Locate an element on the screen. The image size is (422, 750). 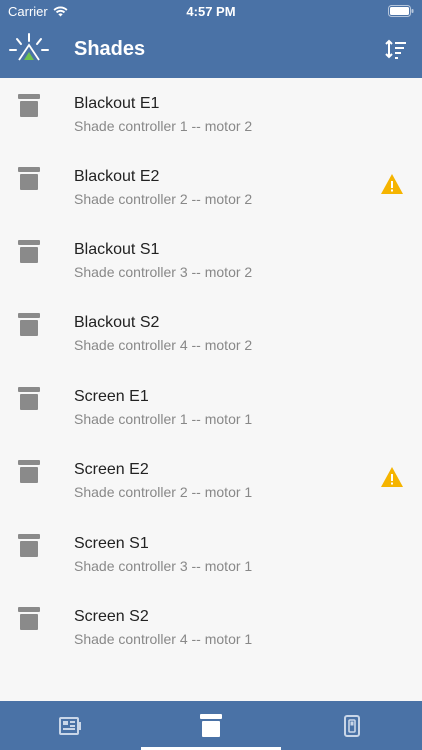
switch-icon is located at coordinates (352, 725).